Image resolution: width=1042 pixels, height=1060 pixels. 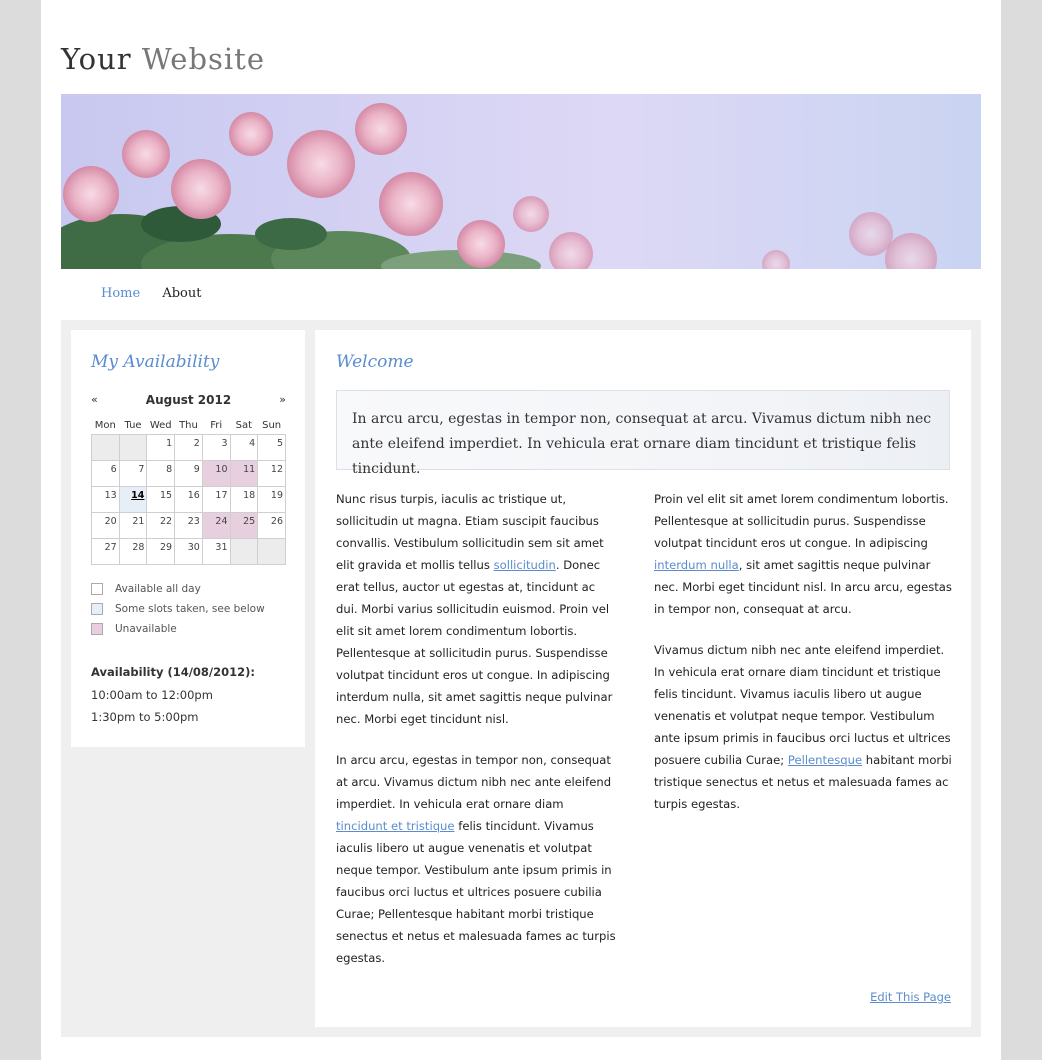 I want to click on calendar-day-number: 27, so click(x=110, y=547).